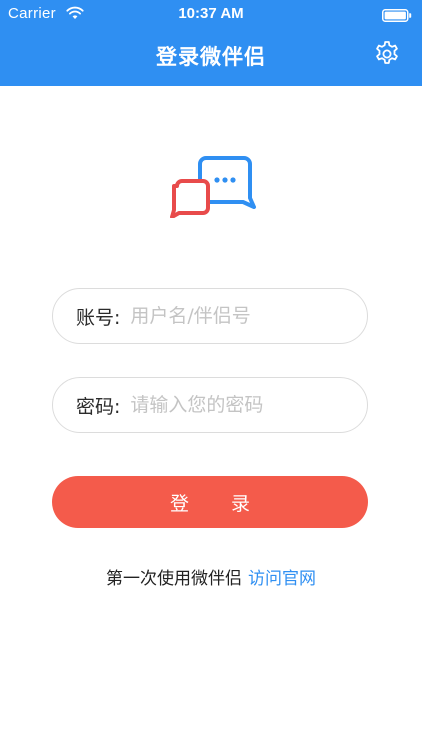 This screenshot has height=750, width=422. I want to click on password-label: 密码:, so click(98, 406).